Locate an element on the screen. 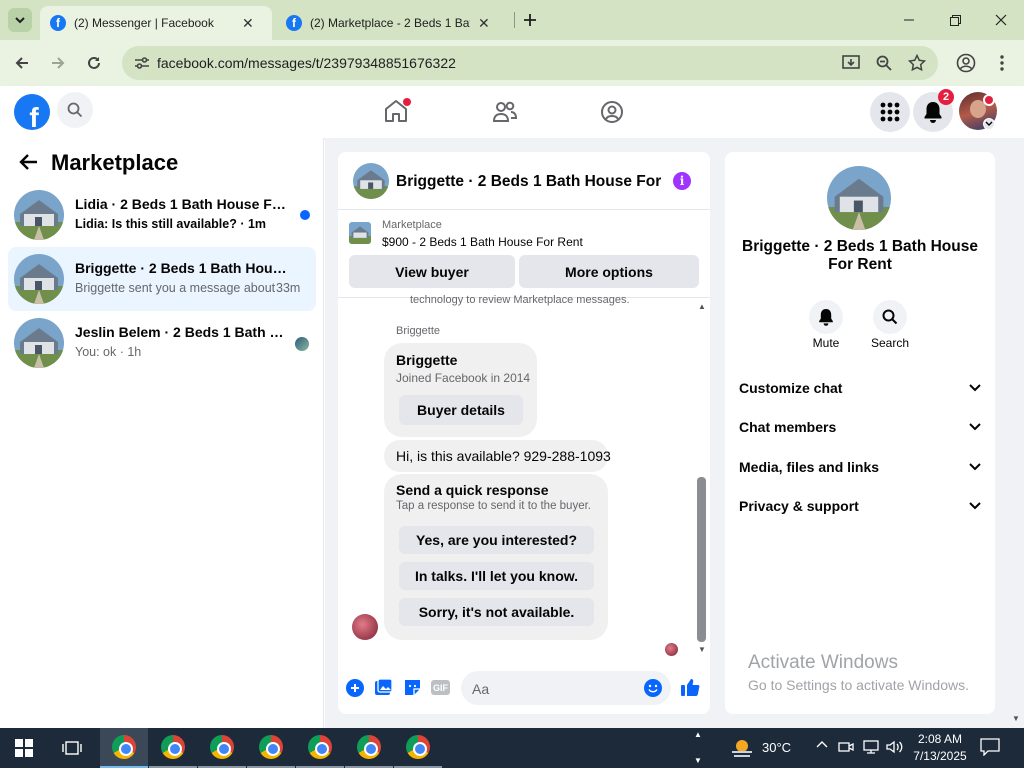 The height and width of the screenshot is (768, 1024). sender-avatar is located at coordinates (365, 627).